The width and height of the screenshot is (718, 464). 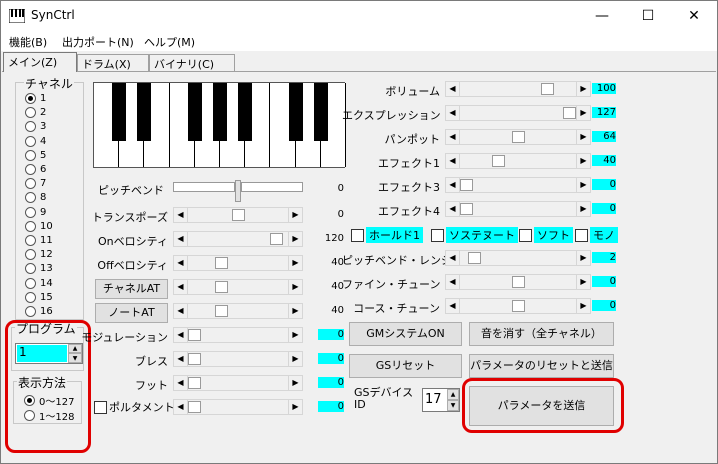 What do you see at coordinates (648, 16) in the screenshot?
I see `maximize-button: ☐` at bounding box center [648, 16].